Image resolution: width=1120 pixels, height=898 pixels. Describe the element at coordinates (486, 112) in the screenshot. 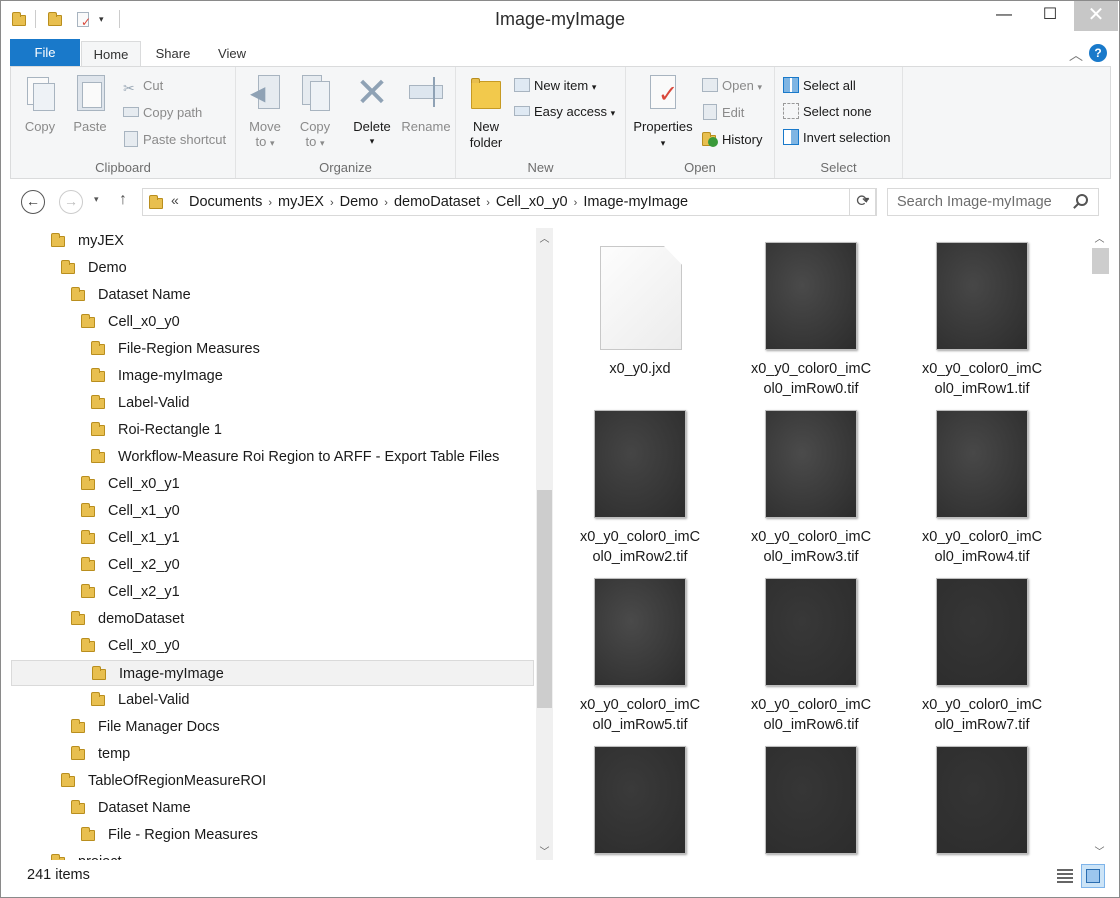

I see `new-folder-button: New folder` at that location.